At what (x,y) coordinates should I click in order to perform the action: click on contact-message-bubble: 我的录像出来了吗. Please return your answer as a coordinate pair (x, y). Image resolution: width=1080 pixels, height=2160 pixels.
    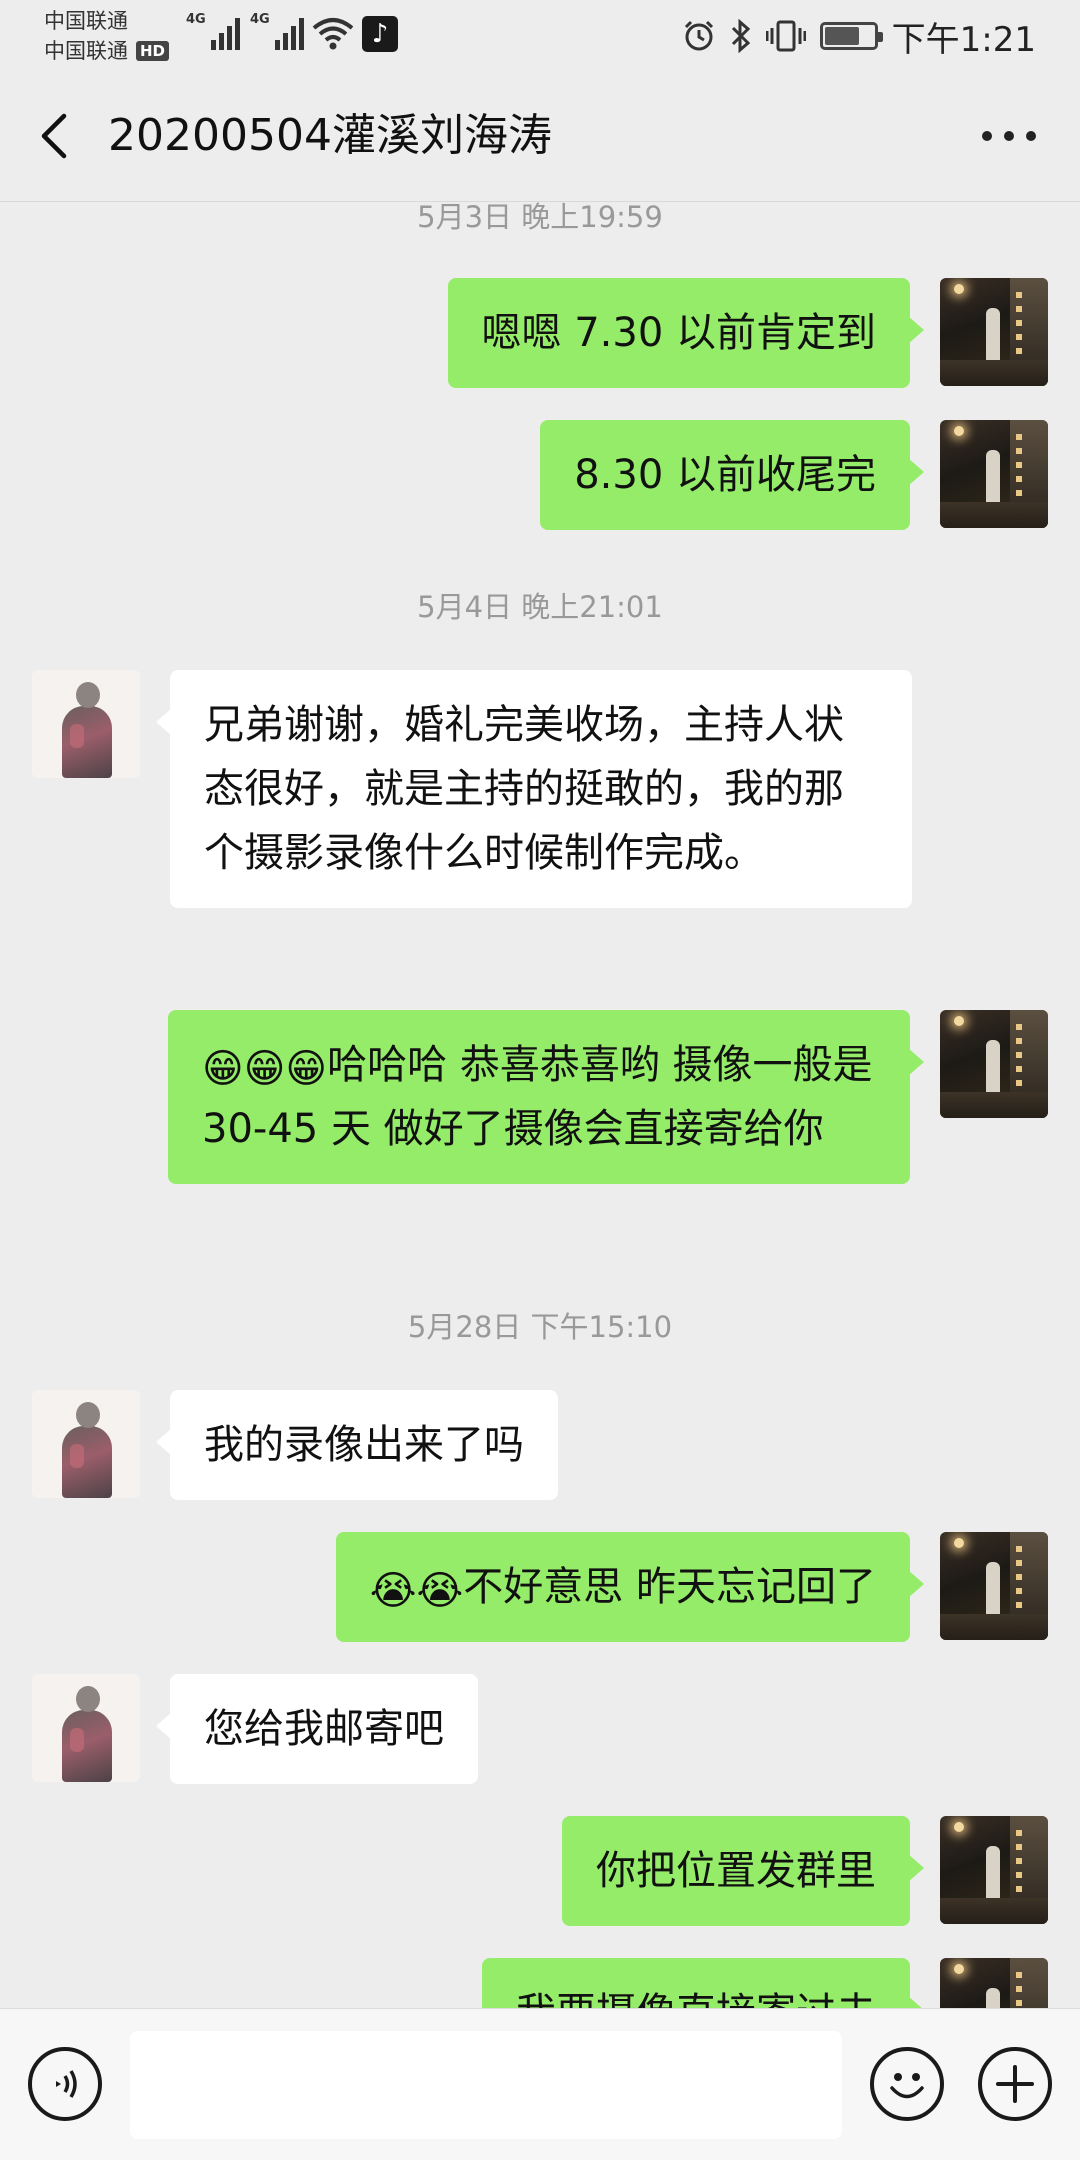
    Looking at the image, I should click on (357, 1445).